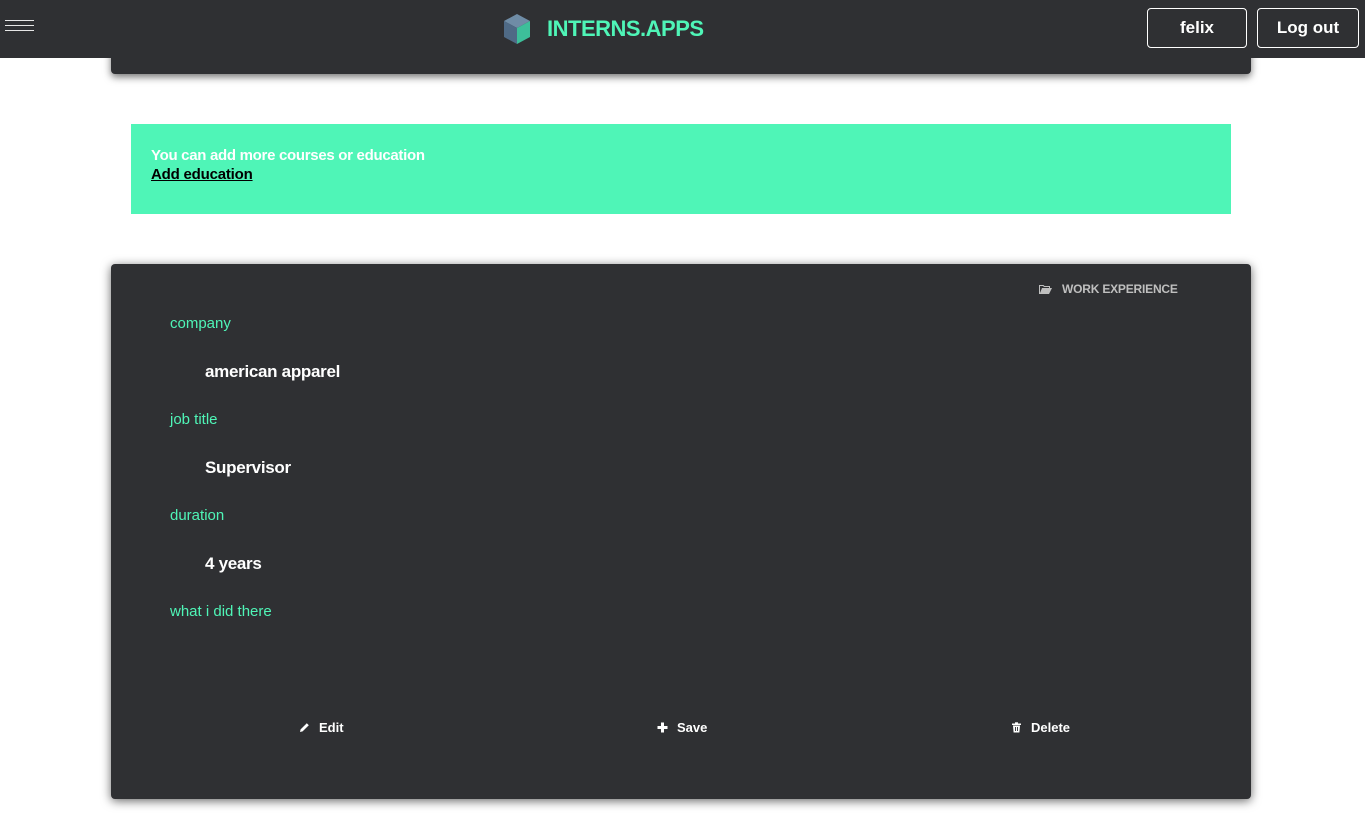 The image size is (1365, 839). I want to click on hamburger-menu-icon, so click(19, 27).